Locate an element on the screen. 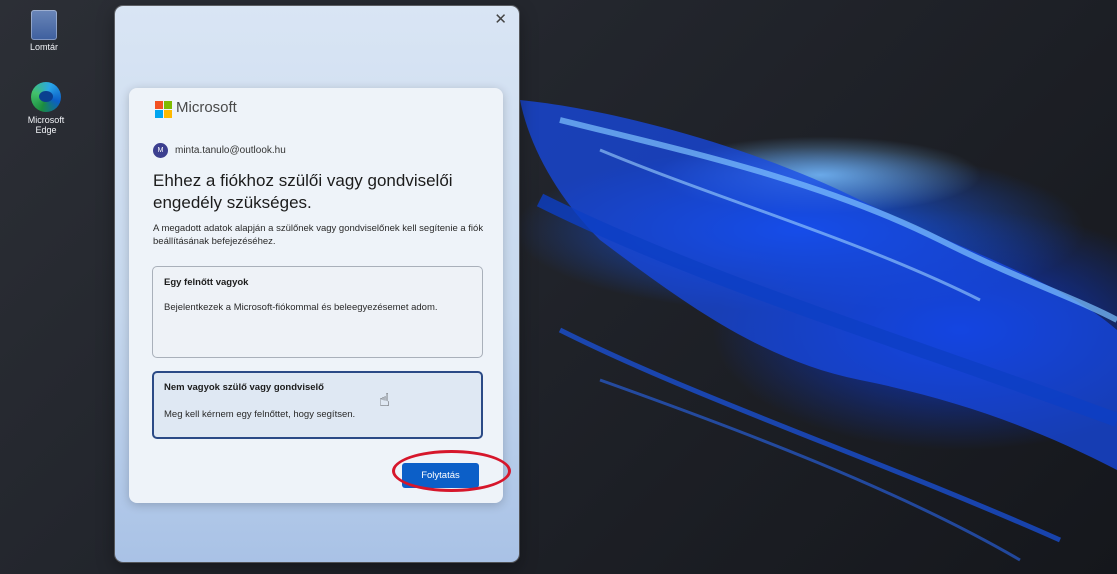  edge-icon is located at coordinates (46, 97).